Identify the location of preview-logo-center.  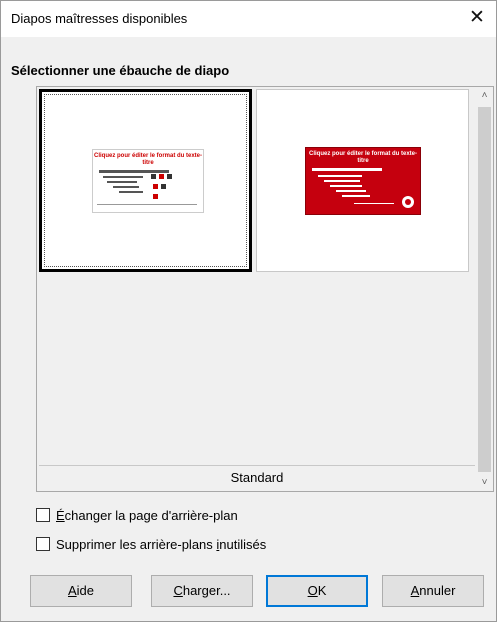
(408, 202).